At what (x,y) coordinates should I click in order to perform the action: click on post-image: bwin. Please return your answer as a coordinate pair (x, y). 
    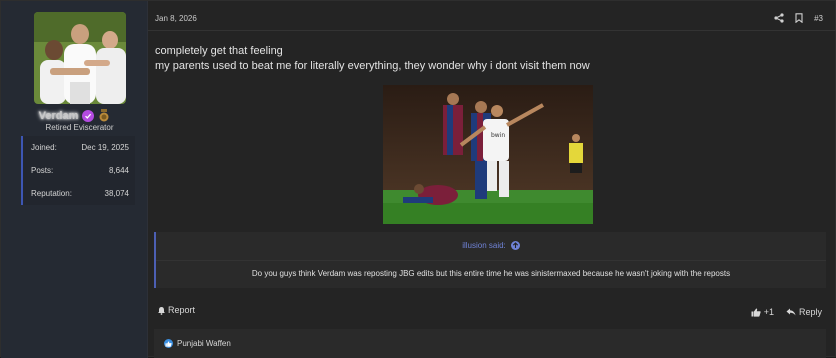
    Looking at the image, I should click on (488, 154).